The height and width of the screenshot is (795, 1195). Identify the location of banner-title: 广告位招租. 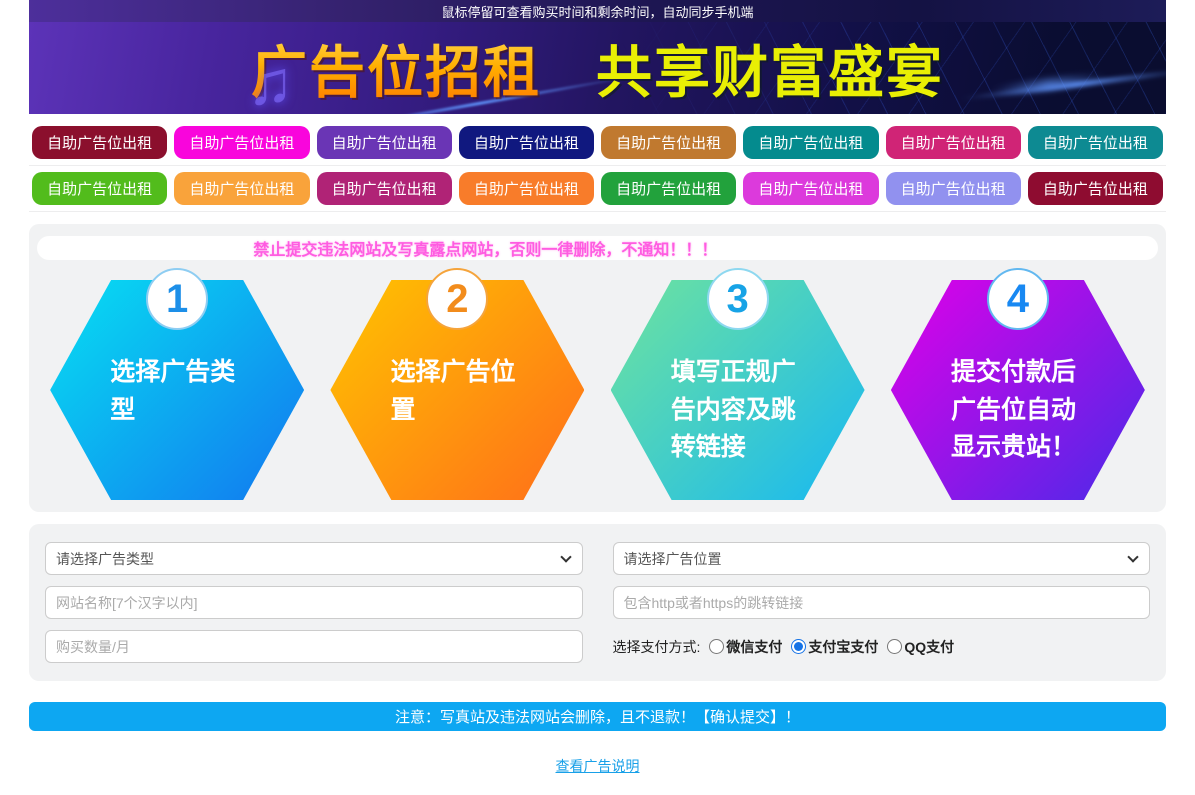
(396, 68).